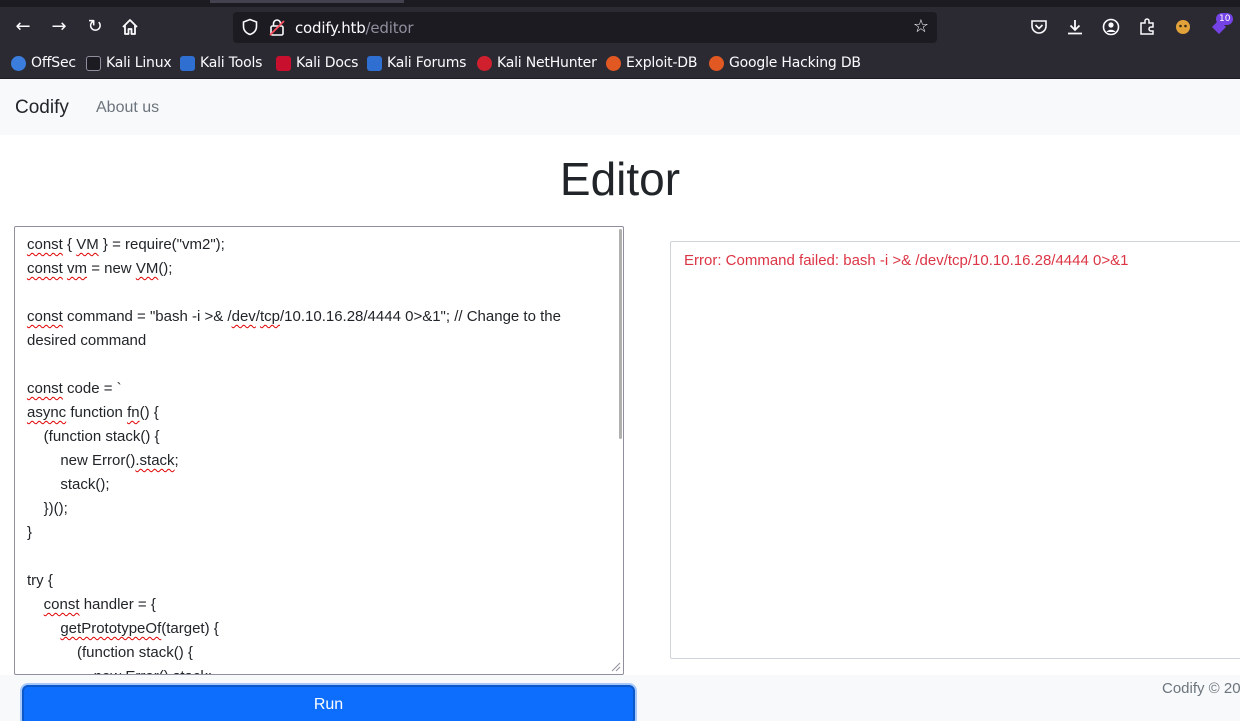 The height and width of the screenshot is (721, 1240). What do you see at coordinates (187, 63) in the screenshot?
I see `kali-tools-icon` at bounding box center [187, 63].